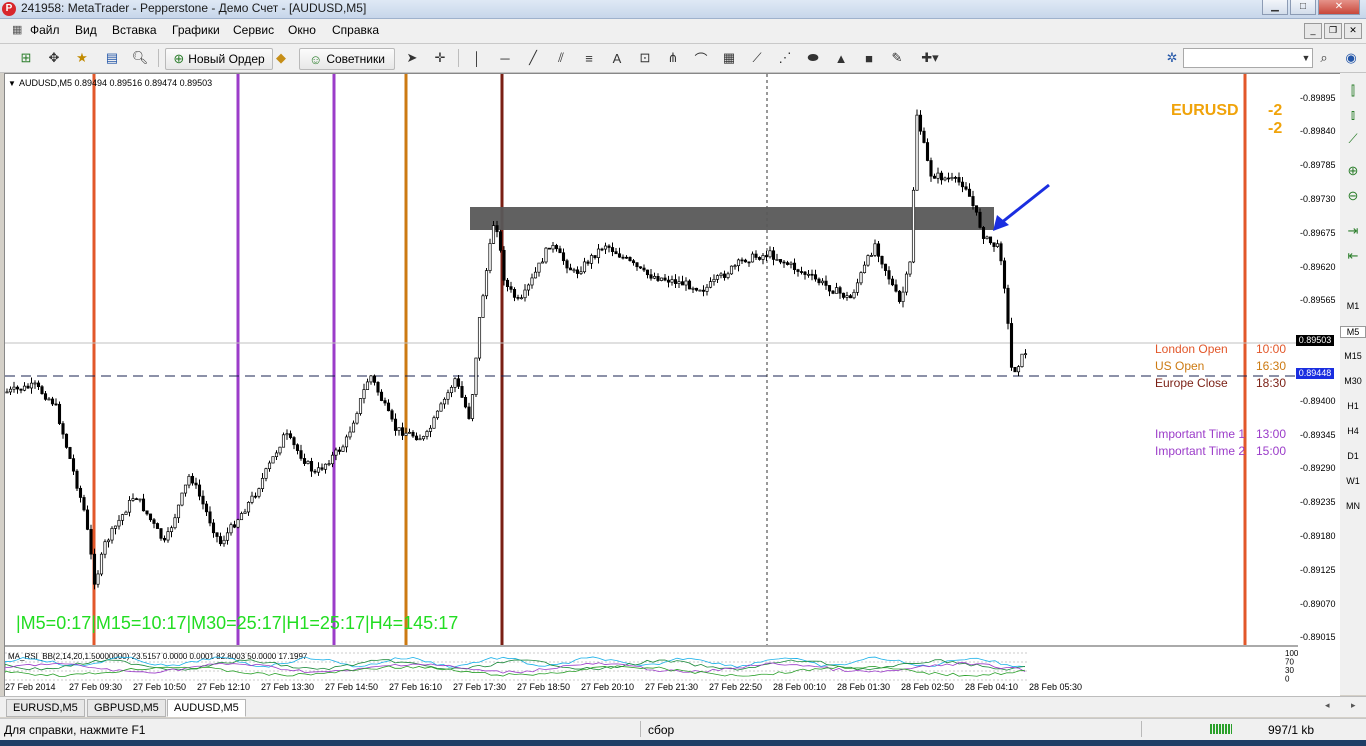 Image resolution: width=1366 pixels, height=746 pixels. What do you see at coordinates (673, 58) in the screenshot?
I see `fibonacci-fan-icon: ⋔` at bounding box center [673, 58].